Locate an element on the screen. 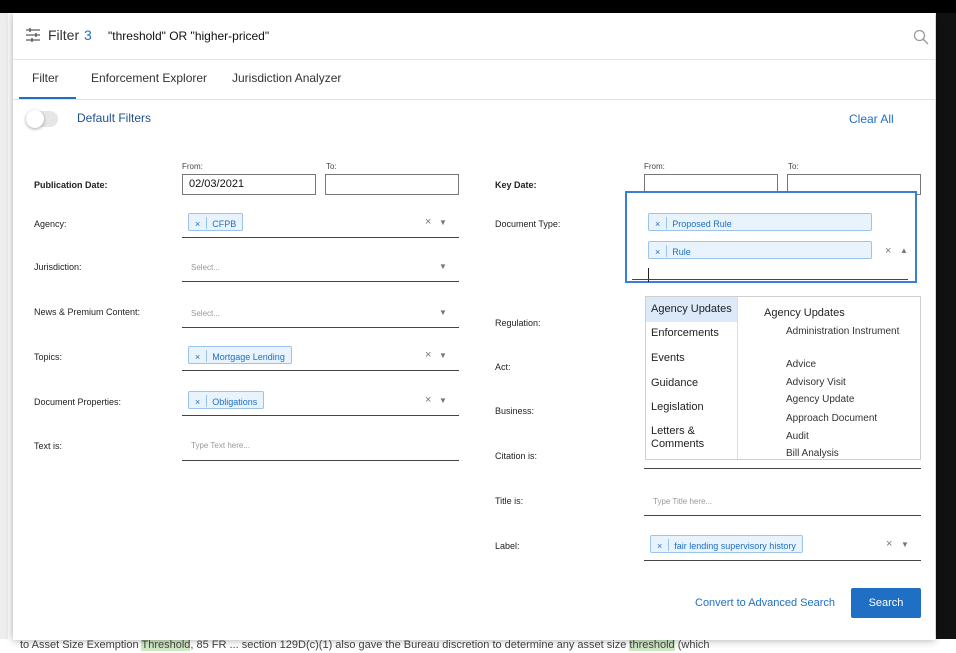  filter-count-badge: 3 is located at coordinates (88, 35).